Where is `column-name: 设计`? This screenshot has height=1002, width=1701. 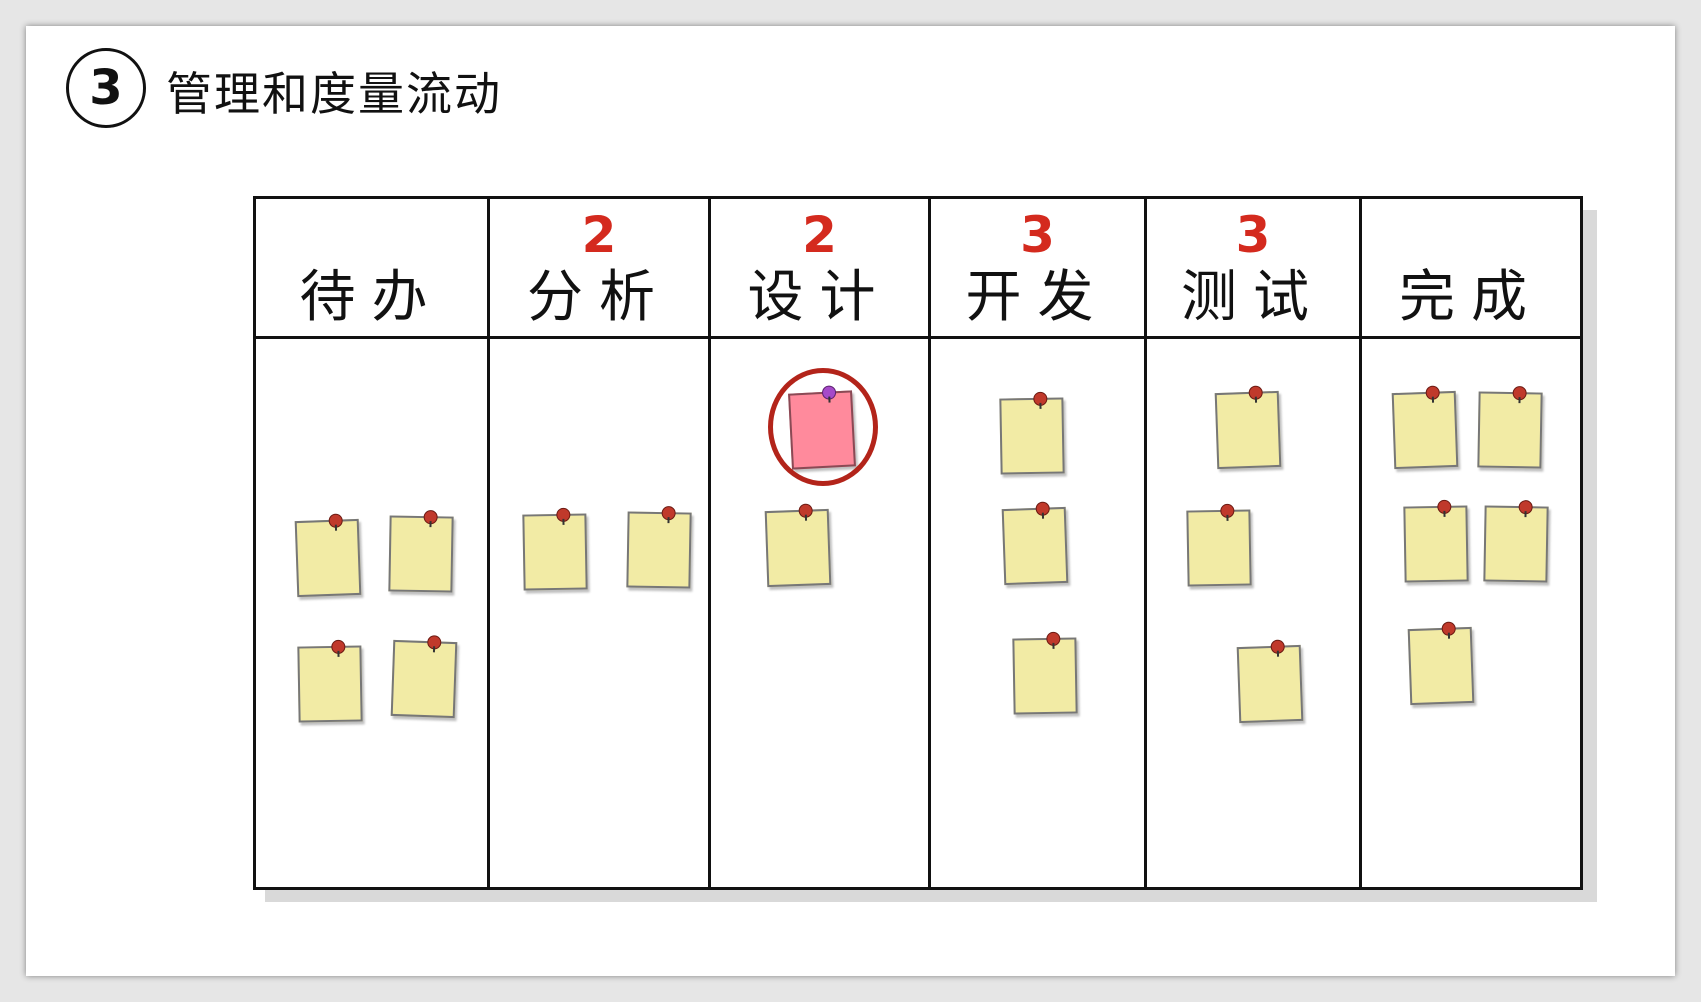
column-name: 设计 is located at coordinates (819, 297).